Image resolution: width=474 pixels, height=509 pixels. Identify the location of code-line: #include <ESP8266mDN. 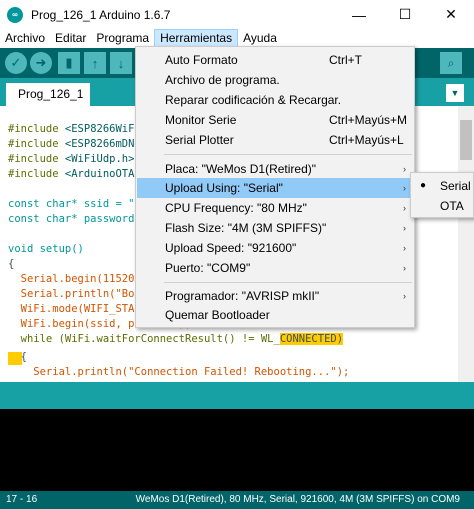
(71, 144).